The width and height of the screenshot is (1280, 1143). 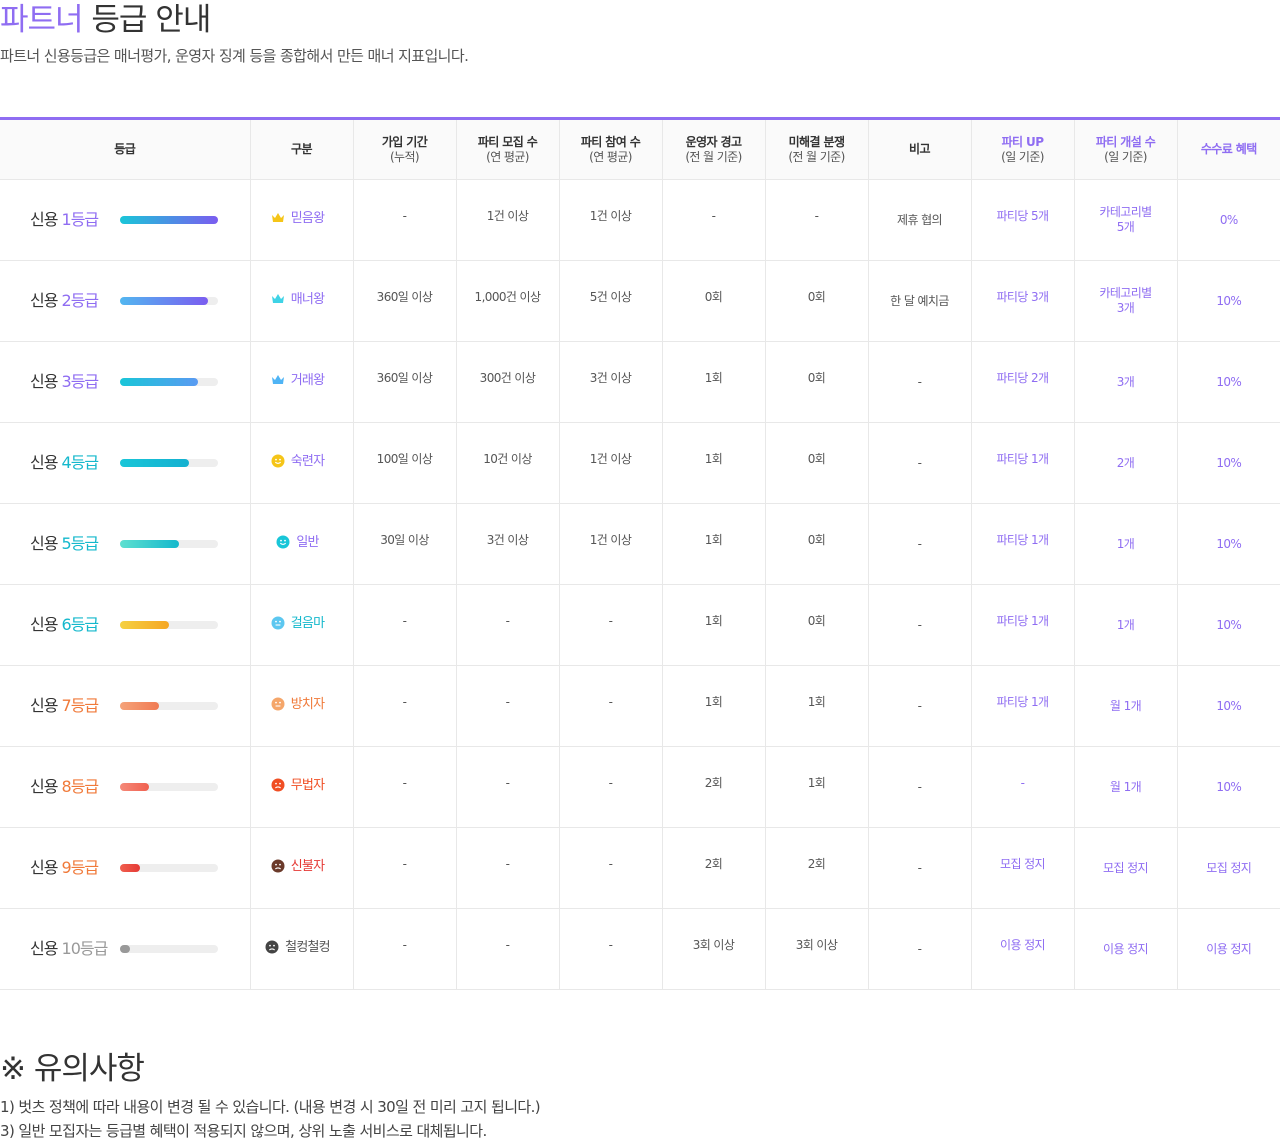 What do you see at coordinates (1022, 382) in the screenshot?
I see `party-up-value: 파티당 2개` at bounding box center [1022, 382].